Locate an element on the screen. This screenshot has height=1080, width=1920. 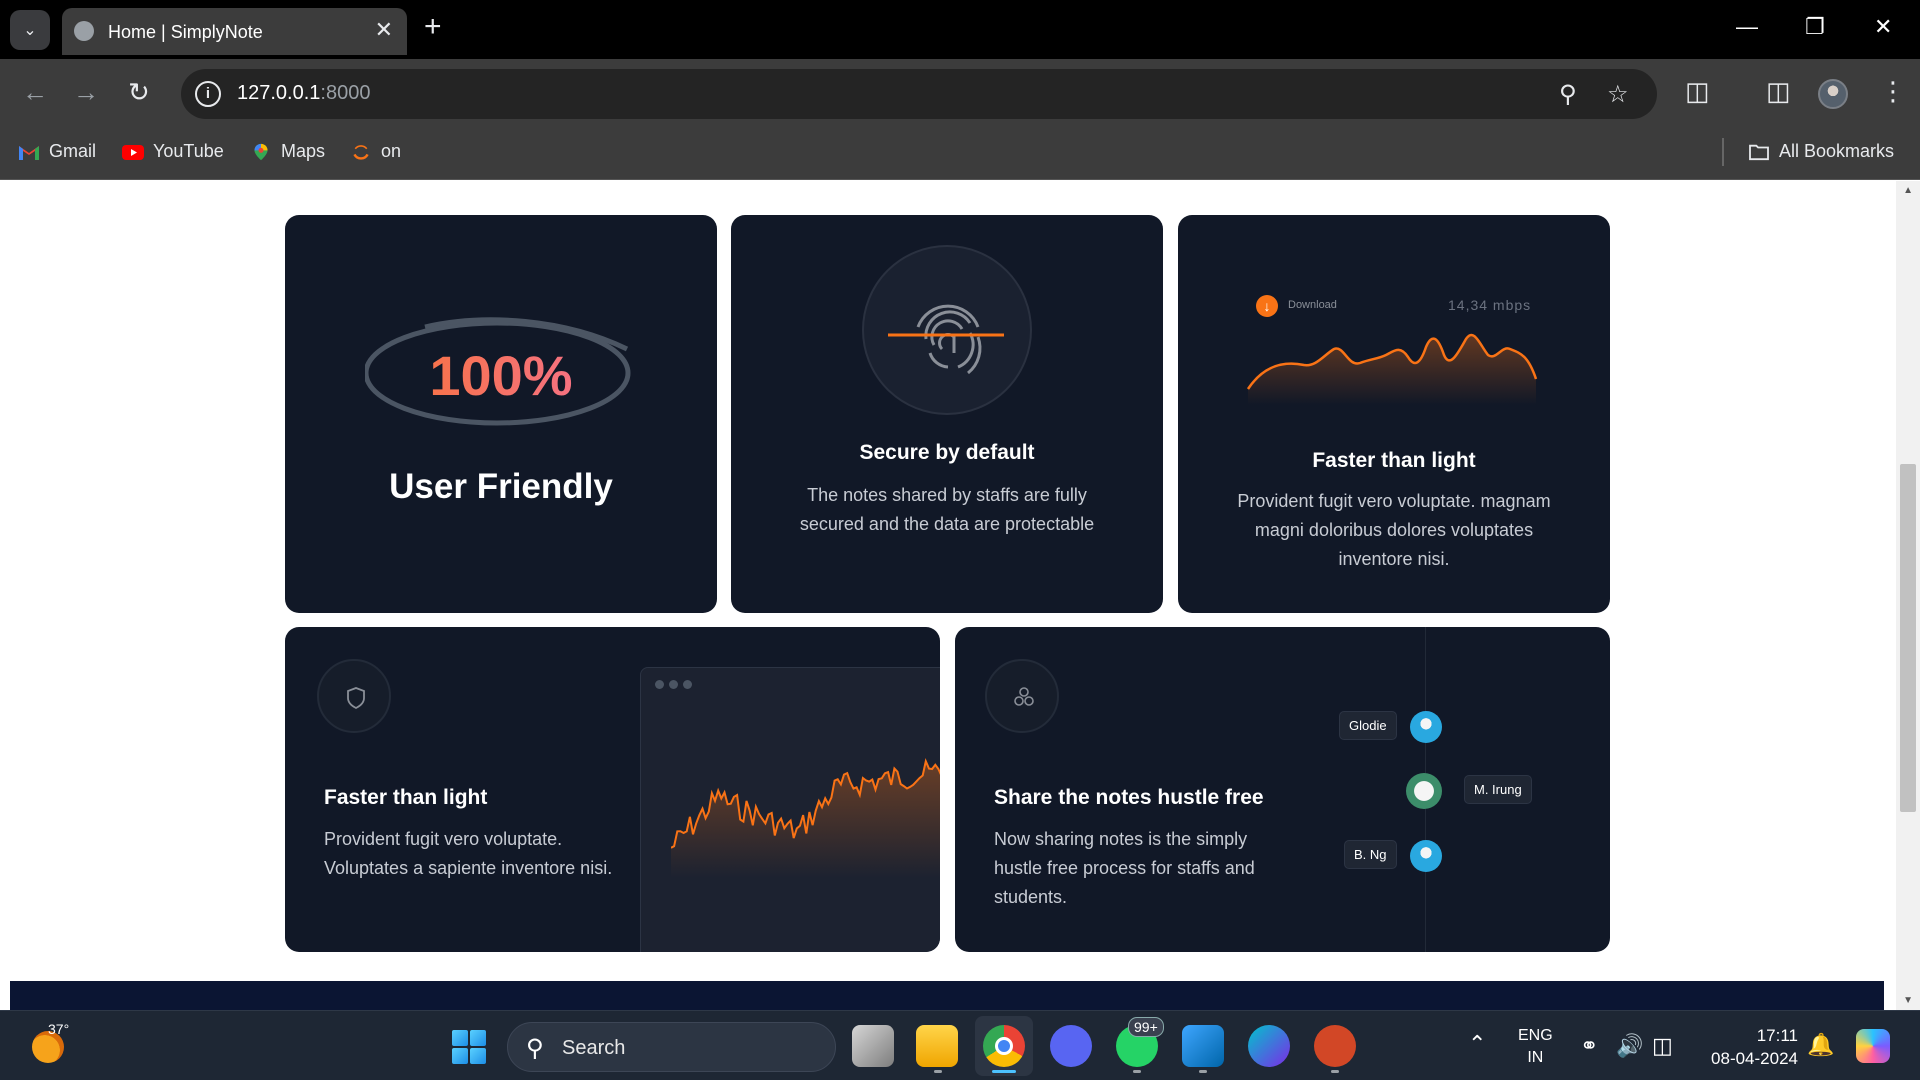
task-view-icon is located at coordinates (873, 1046).